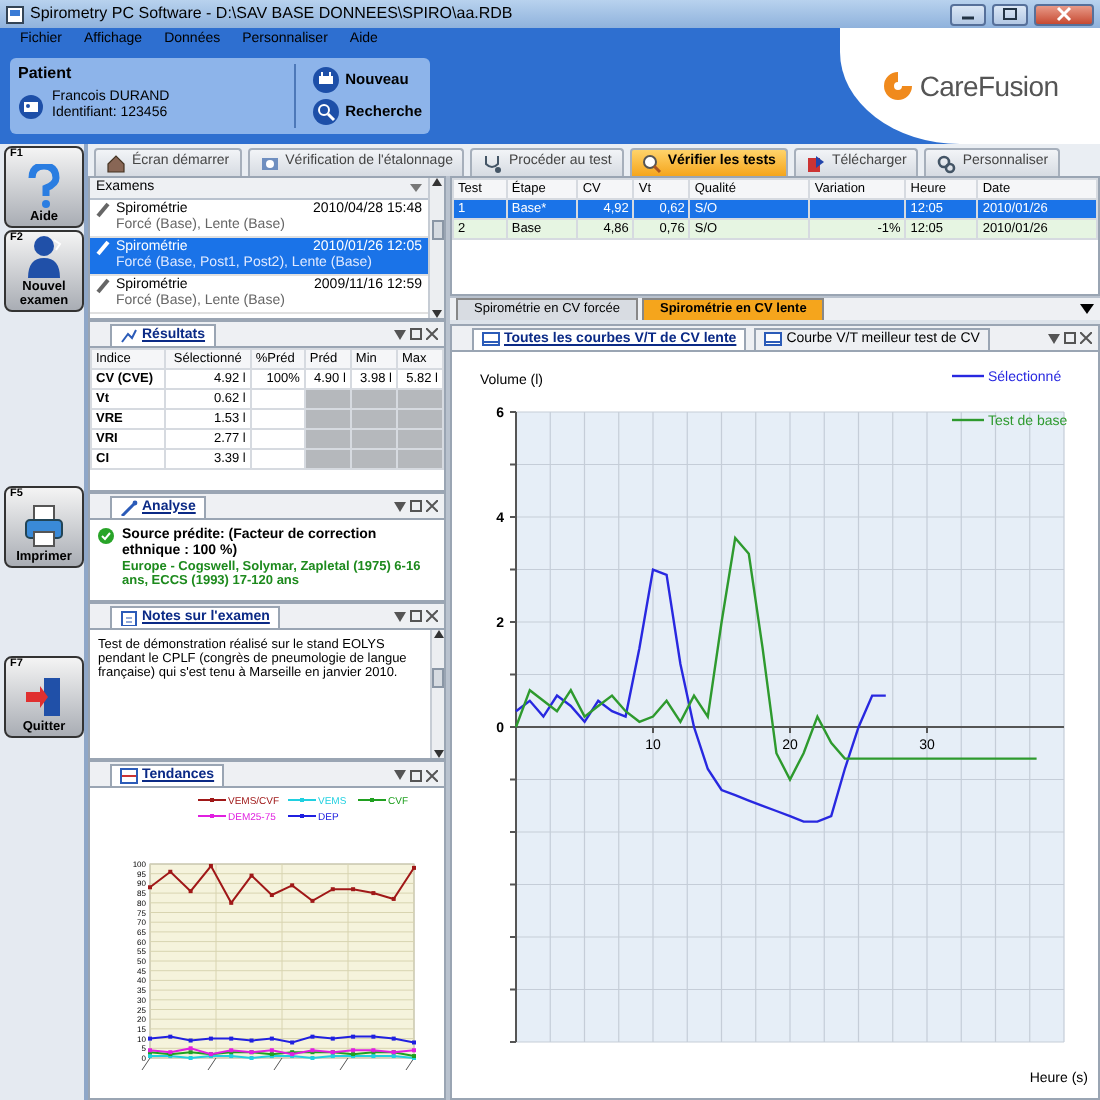 This screenshot has width=1100, height=1100. I want to click on magic-wand-icon, so click(129, 507).